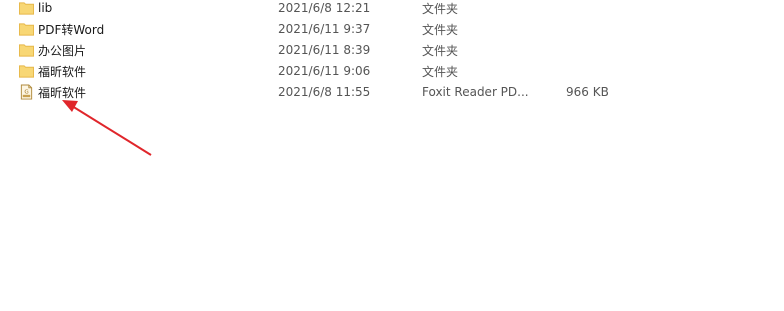  I want to click on list-item: PDF转Word 2021/6/11 9:37 文件夹, so click(324, 29).